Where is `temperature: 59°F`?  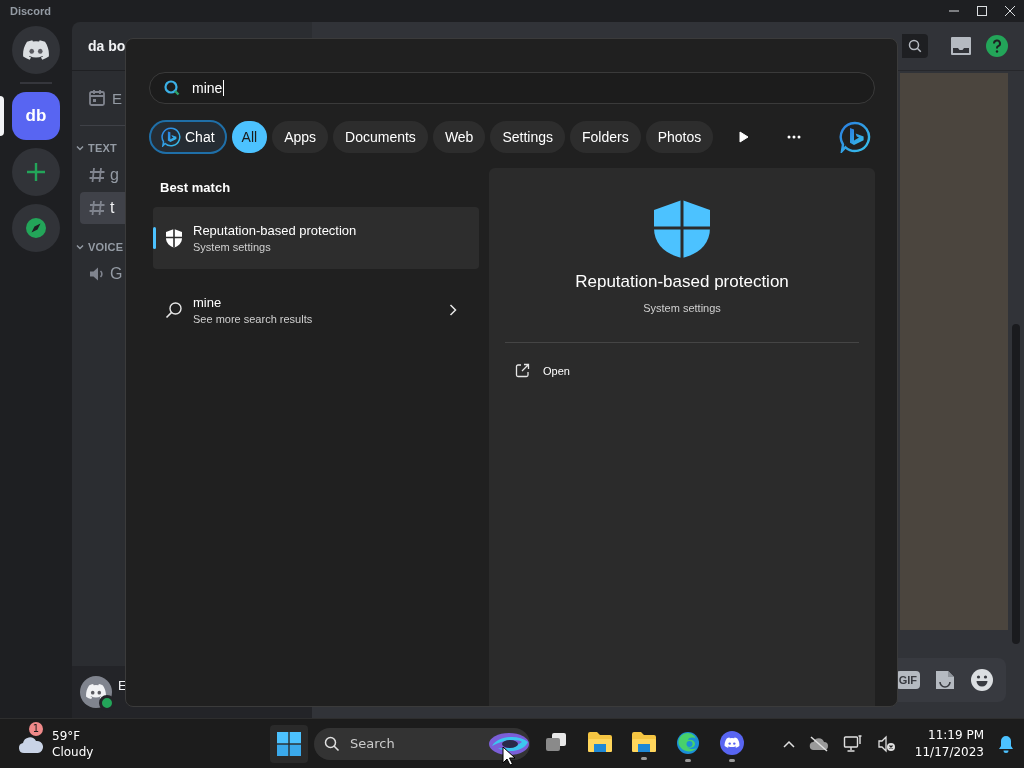 temperature: 59°F is located at coordinates (67, 735).